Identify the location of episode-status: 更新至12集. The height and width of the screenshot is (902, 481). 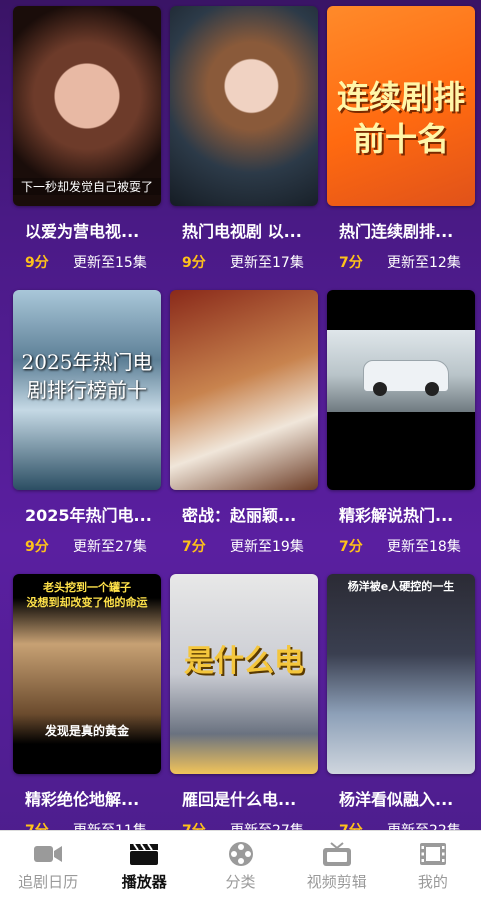
(424, 263).